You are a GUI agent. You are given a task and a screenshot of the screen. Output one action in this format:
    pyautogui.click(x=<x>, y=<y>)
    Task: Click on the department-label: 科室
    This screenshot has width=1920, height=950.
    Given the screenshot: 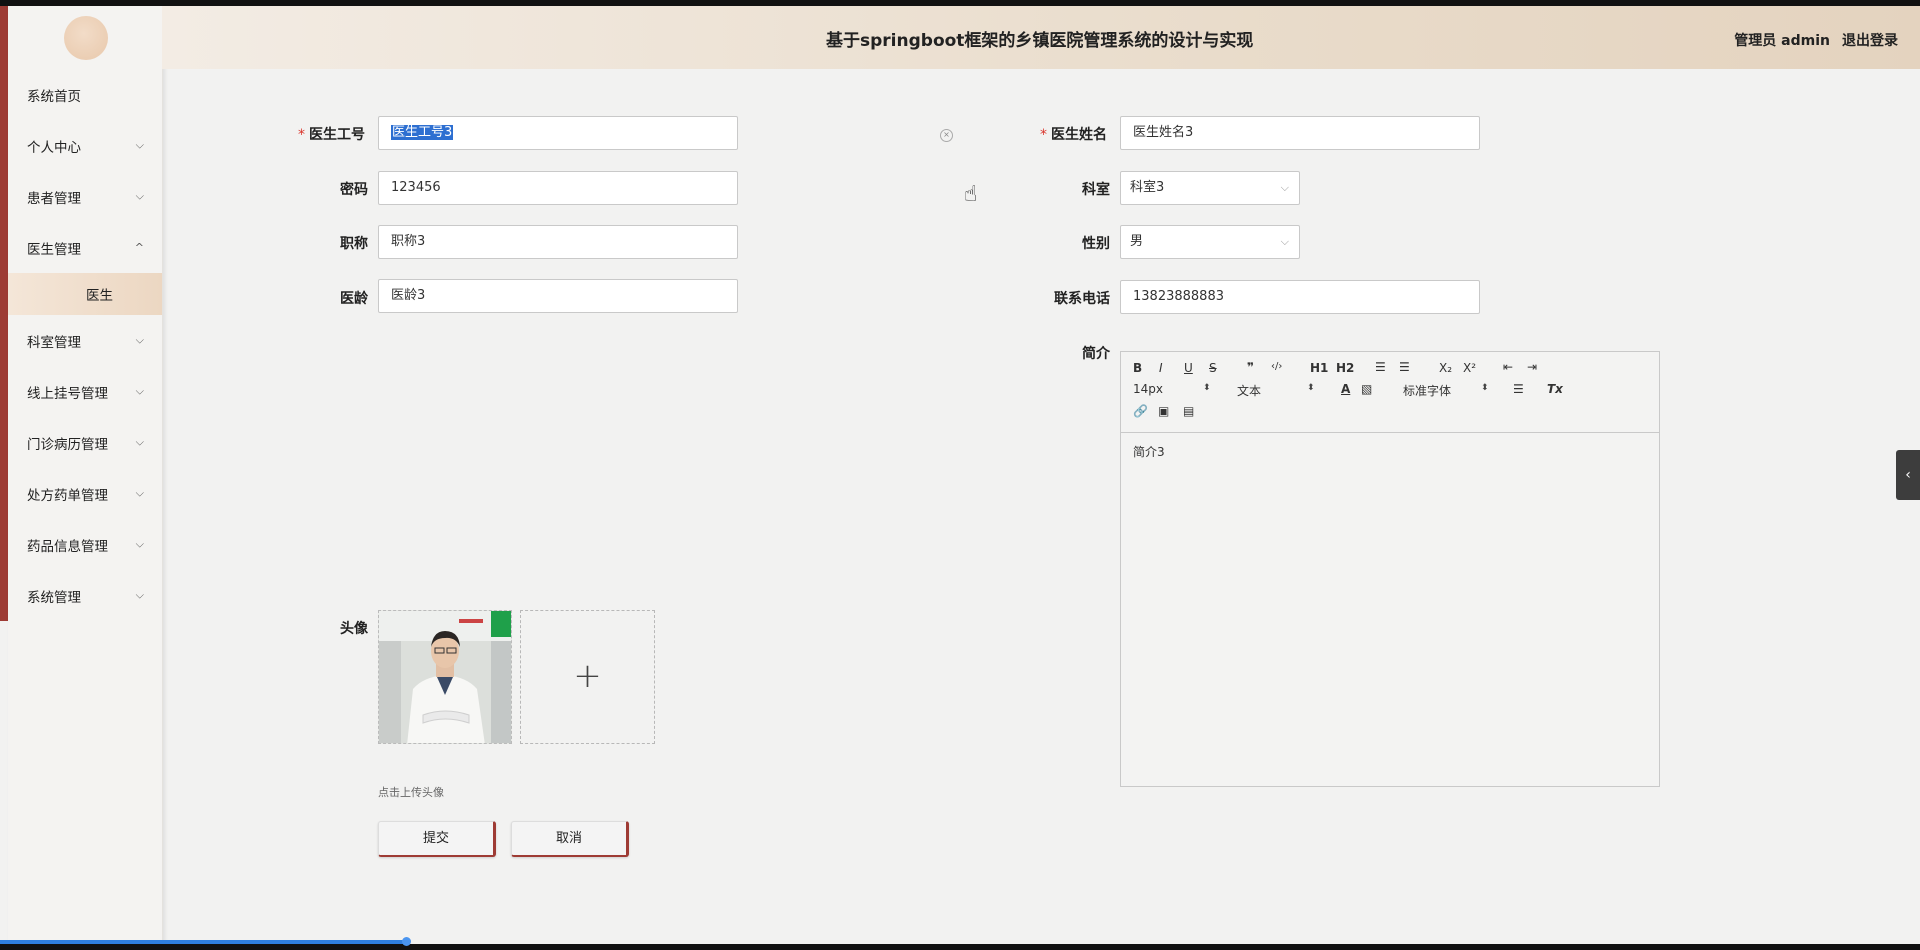 What is the action you would take?
    pyautogui.click(x=1096, y=190)
    